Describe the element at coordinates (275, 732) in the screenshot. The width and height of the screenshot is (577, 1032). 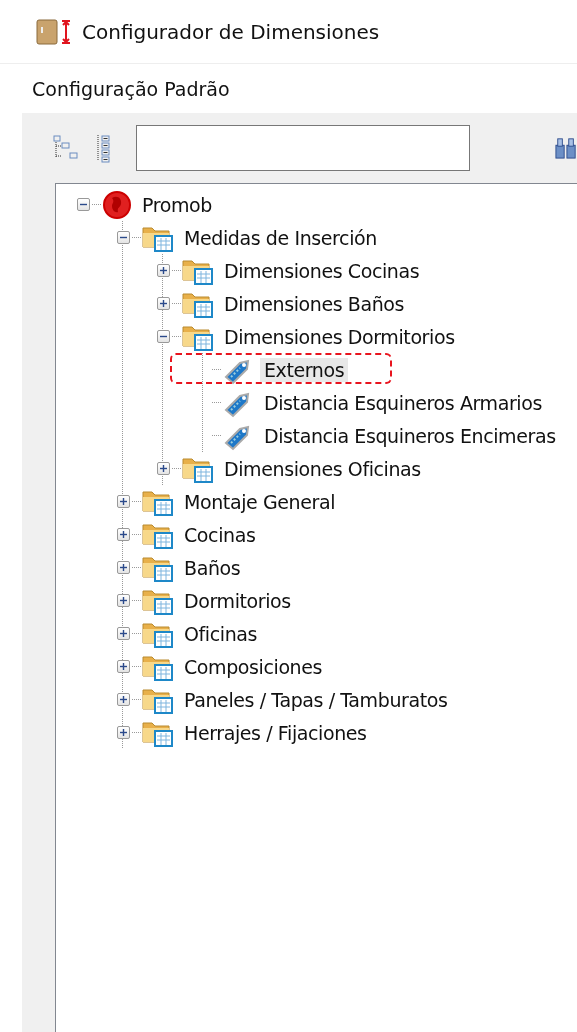
I see `tree-item: Herrajes / Fijaciones` at that location.